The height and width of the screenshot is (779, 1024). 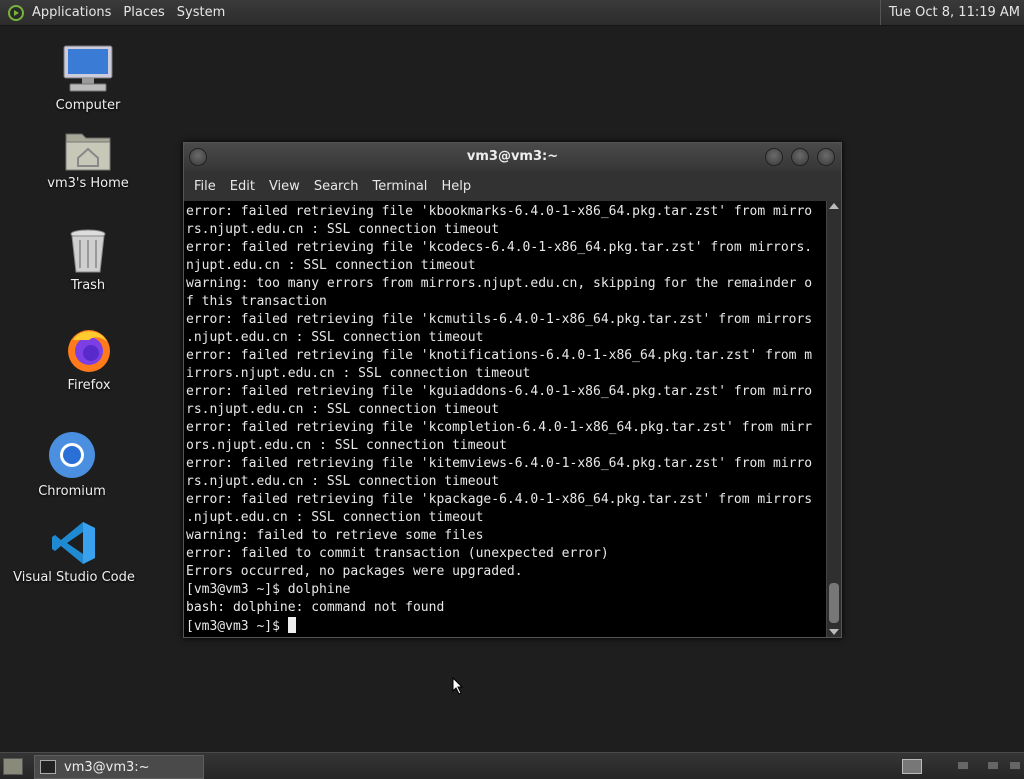 I want to click on terminal-line: f this transaction, so click(x=256, y=301).